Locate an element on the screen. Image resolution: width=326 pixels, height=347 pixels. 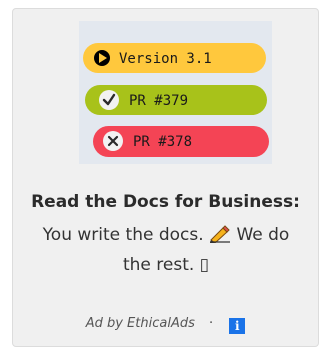
missing-glyph: ▯ is located at coordinates (204, 265).